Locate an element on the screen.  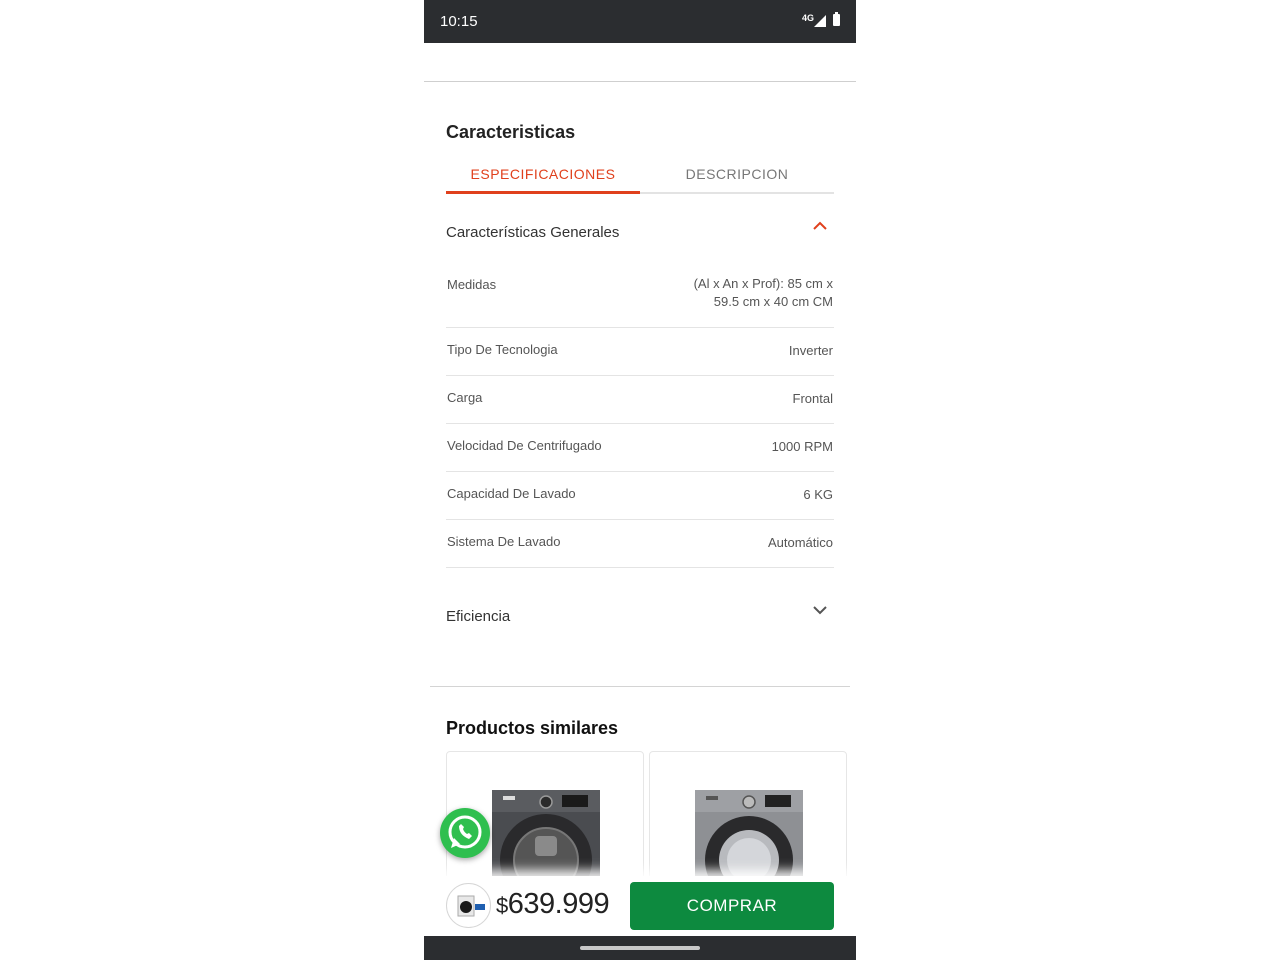
product-thumbnail is located at coordinates (468, 905).